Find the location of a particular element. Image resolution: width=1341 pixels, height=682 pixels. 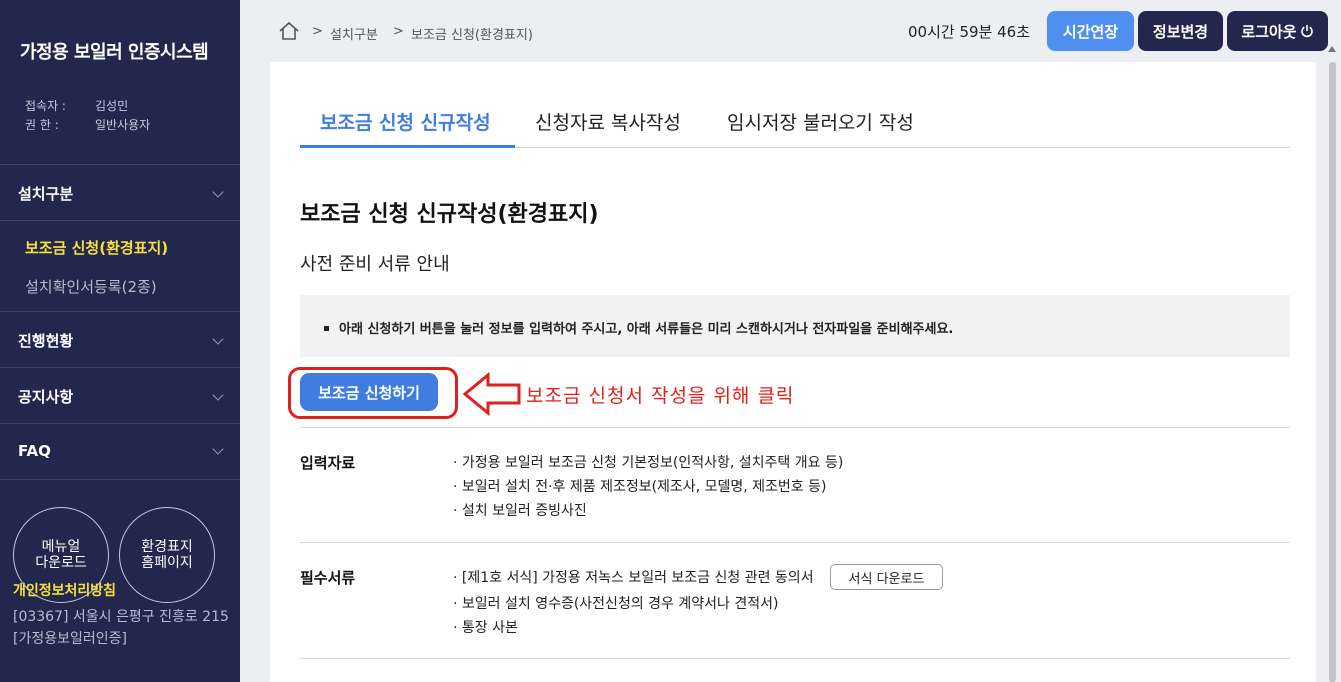

user-info: 접속자 : 김성민 권 한 : 일반사용자 is located at coordinates (87, 116).